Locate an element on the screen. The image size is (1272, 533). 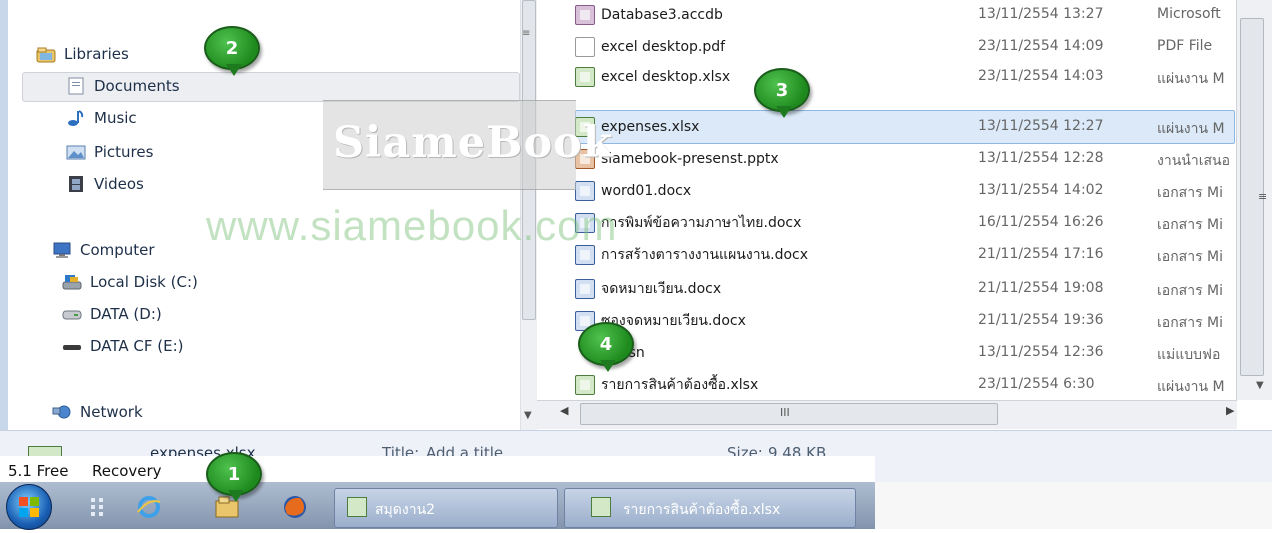
nav-item-pictures: Pictures is located at coordinates (109, 152).